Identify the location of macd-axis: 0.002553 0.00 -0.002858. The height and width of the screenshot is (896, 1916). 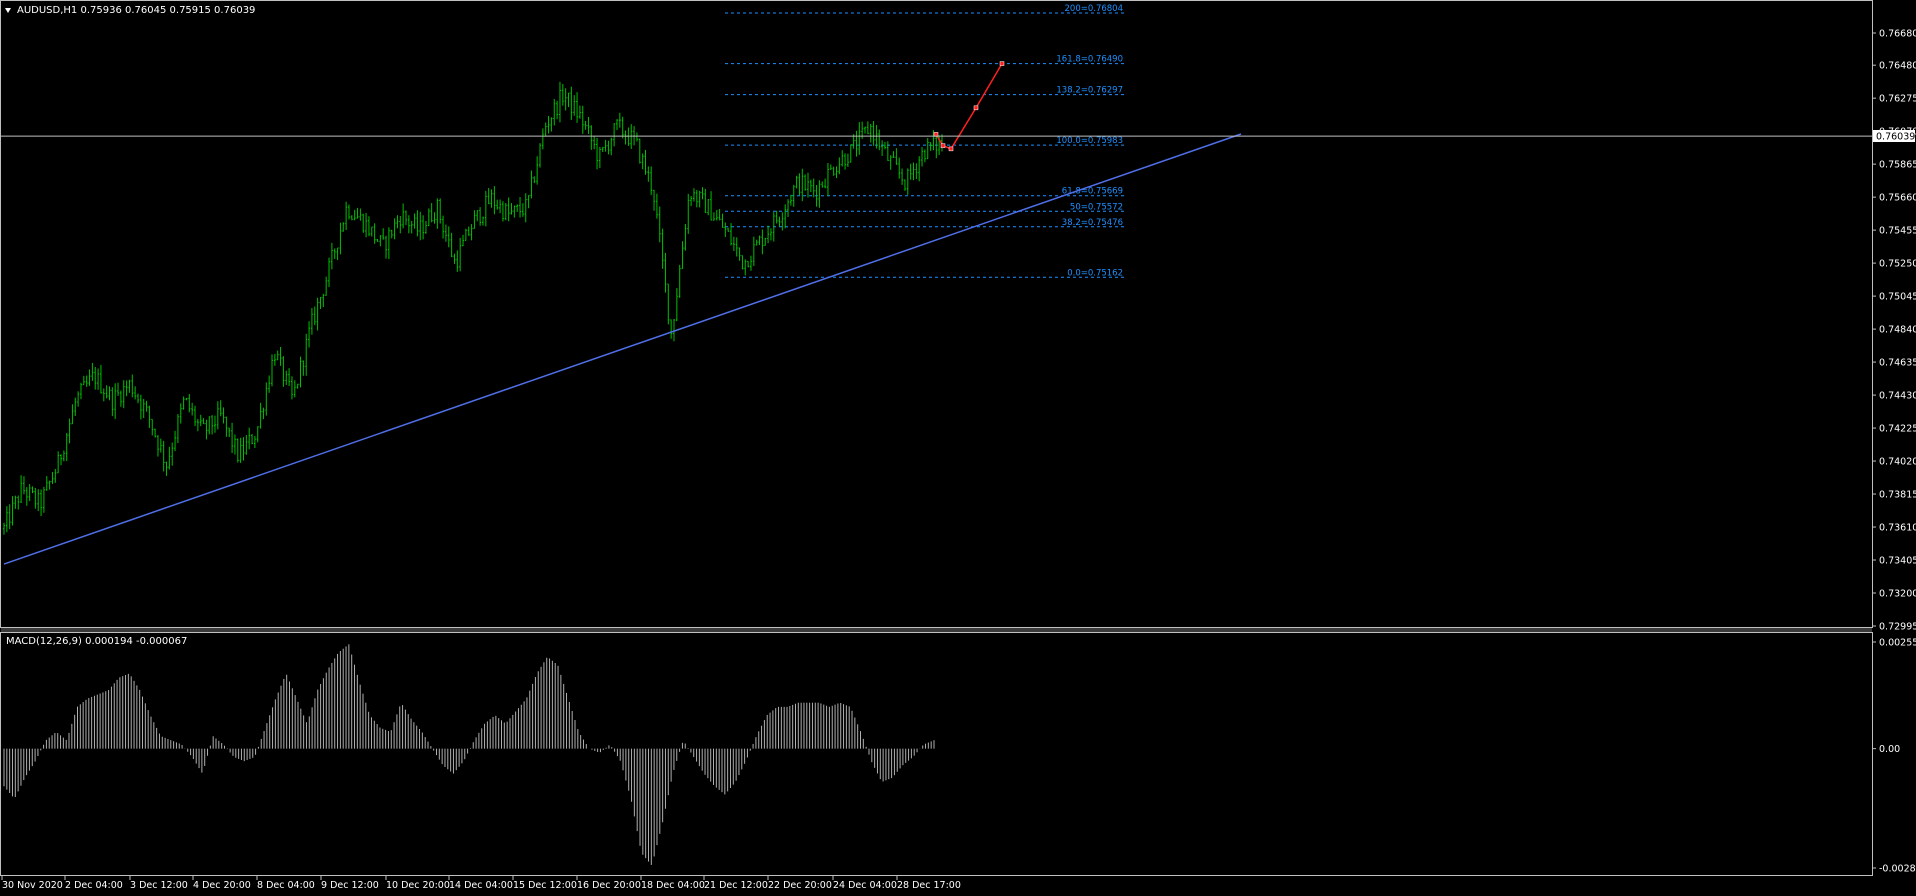
(1894, 756).